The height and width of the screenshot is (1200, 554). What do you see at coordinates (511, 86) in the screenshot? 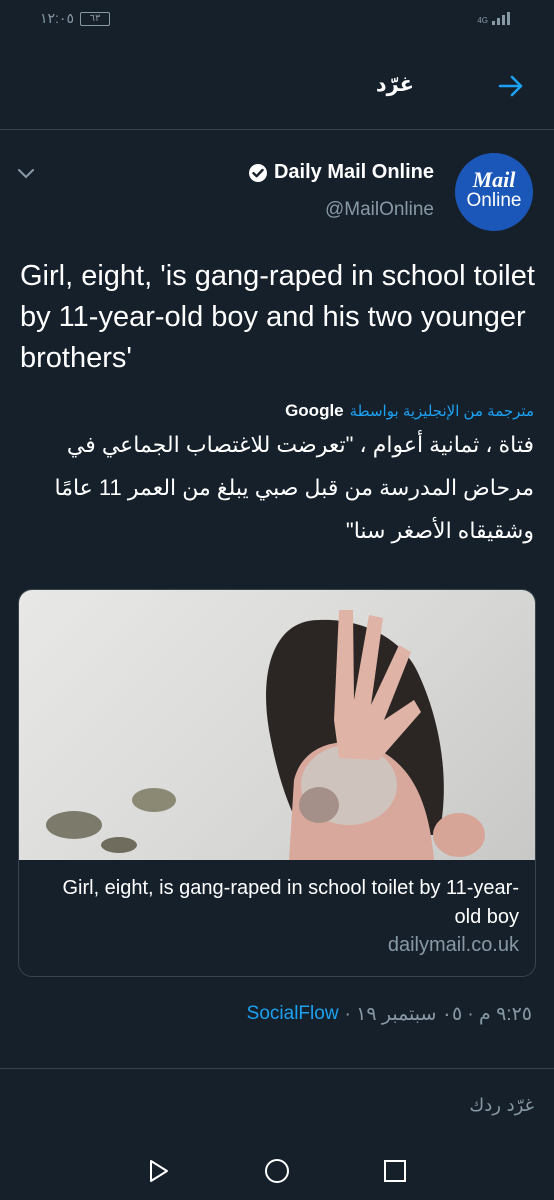
I see `arrow-right-icon` at bounding box center [511, 86].